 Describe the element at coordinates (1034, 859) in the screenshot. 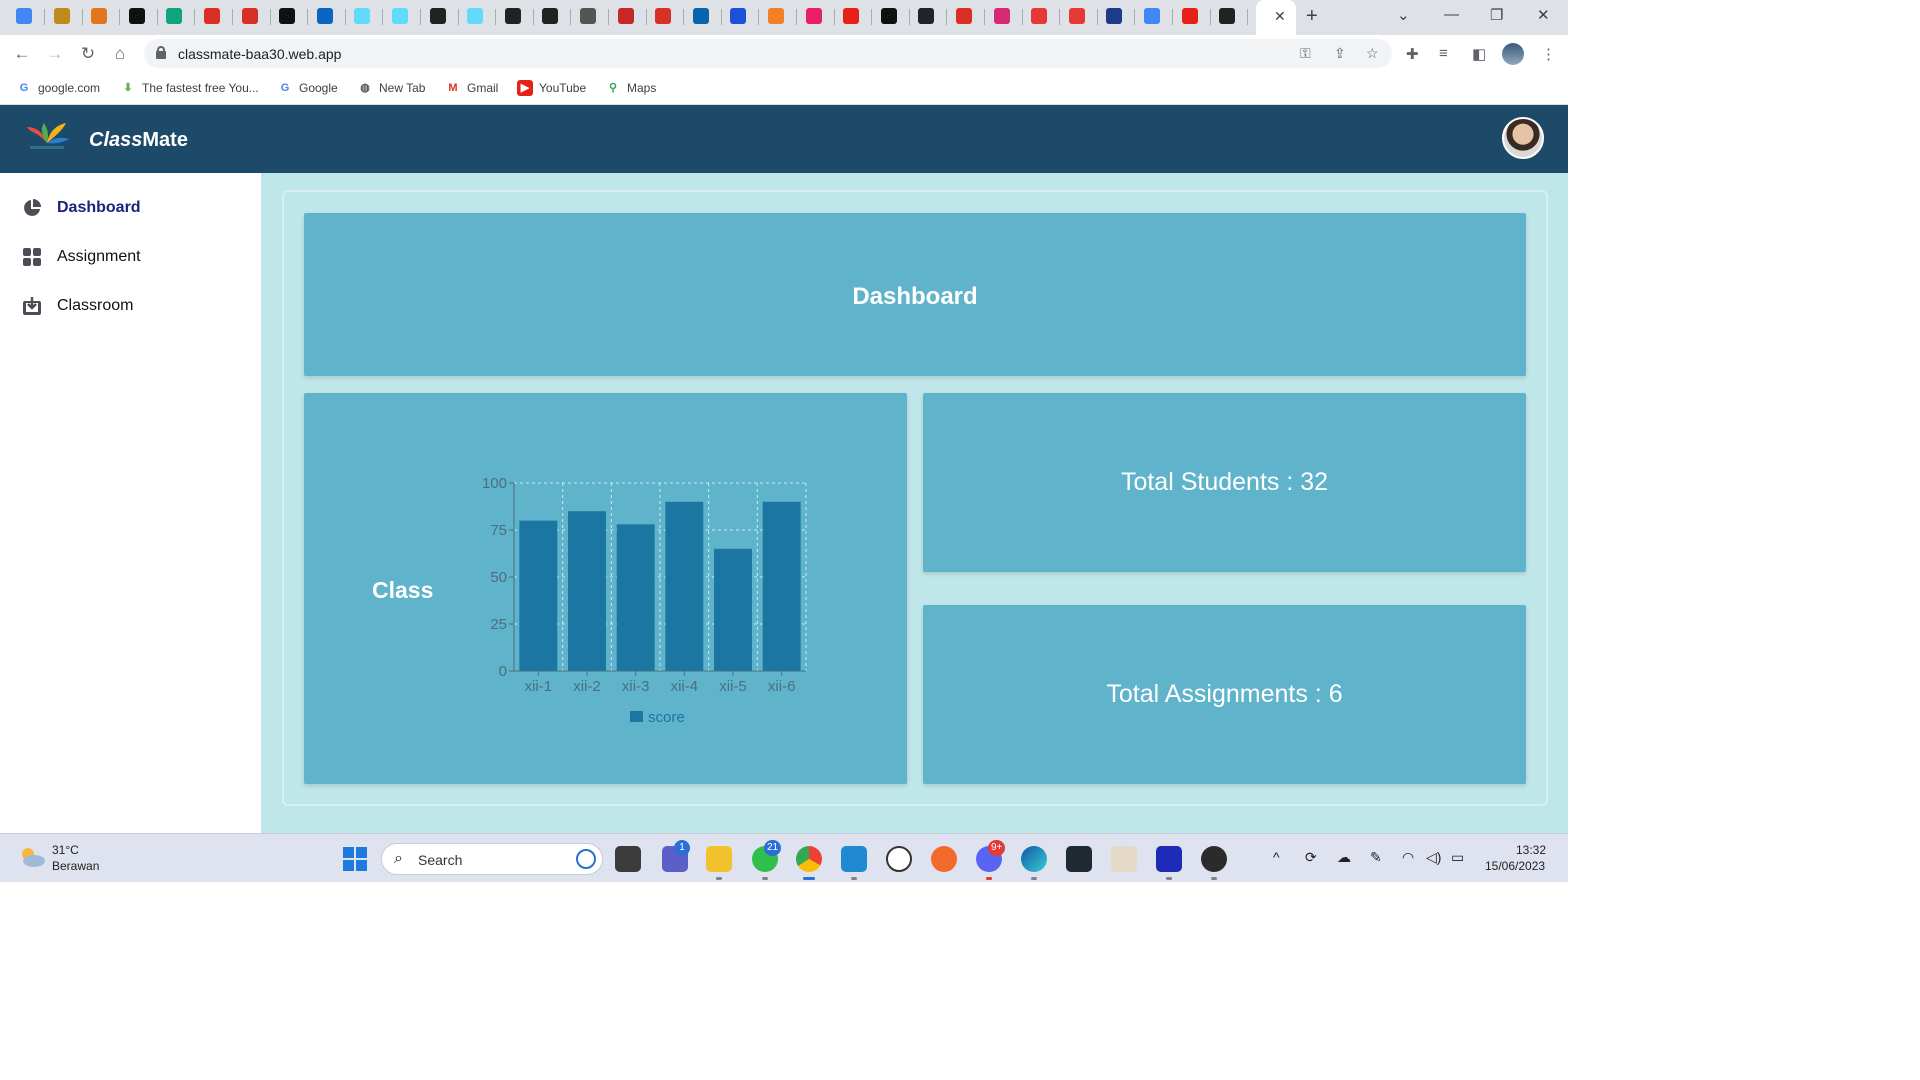

I see `edge-icon` at that location.